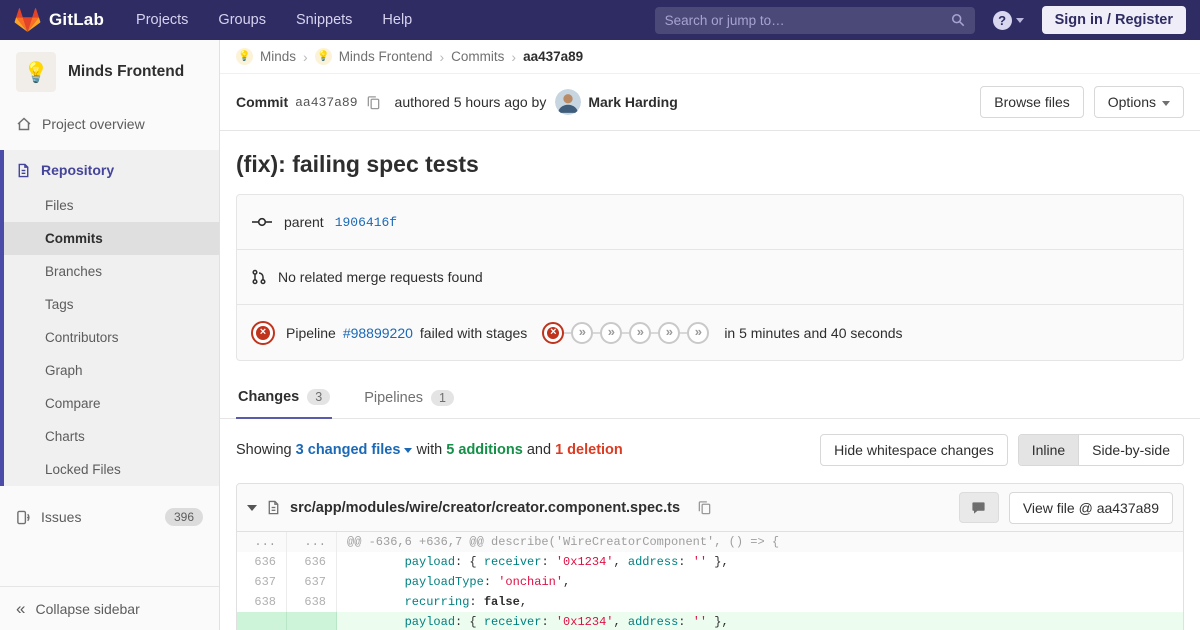 The height and width of the screenshot is (630, 1200). What do you see at coordinates (378, 333) in the screenshot?
I see `pipeline-id-link: #98899220` at bounding box center [378, 333].